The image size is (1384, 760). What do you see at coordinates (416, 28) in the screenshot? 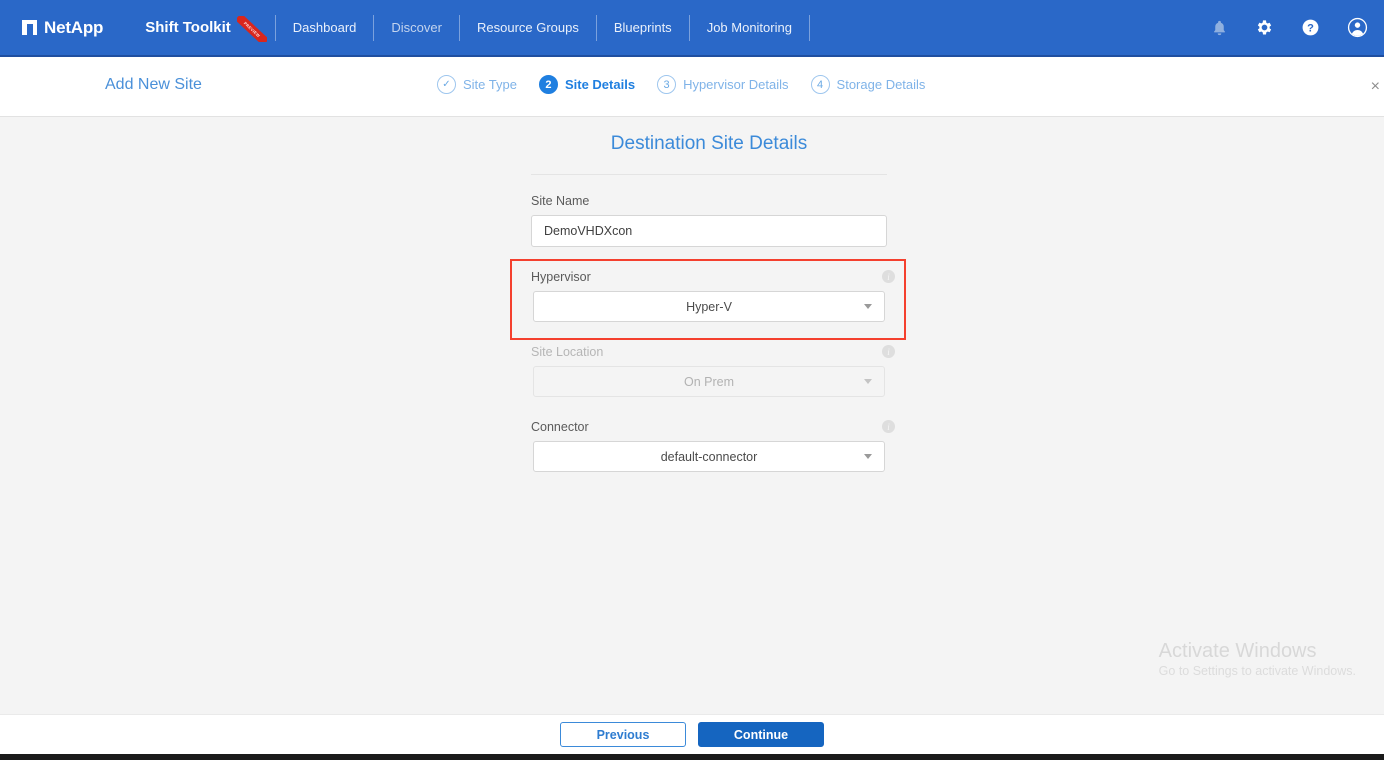
I see `nav-item-discover: Discover` at bounding box center [416, 28].